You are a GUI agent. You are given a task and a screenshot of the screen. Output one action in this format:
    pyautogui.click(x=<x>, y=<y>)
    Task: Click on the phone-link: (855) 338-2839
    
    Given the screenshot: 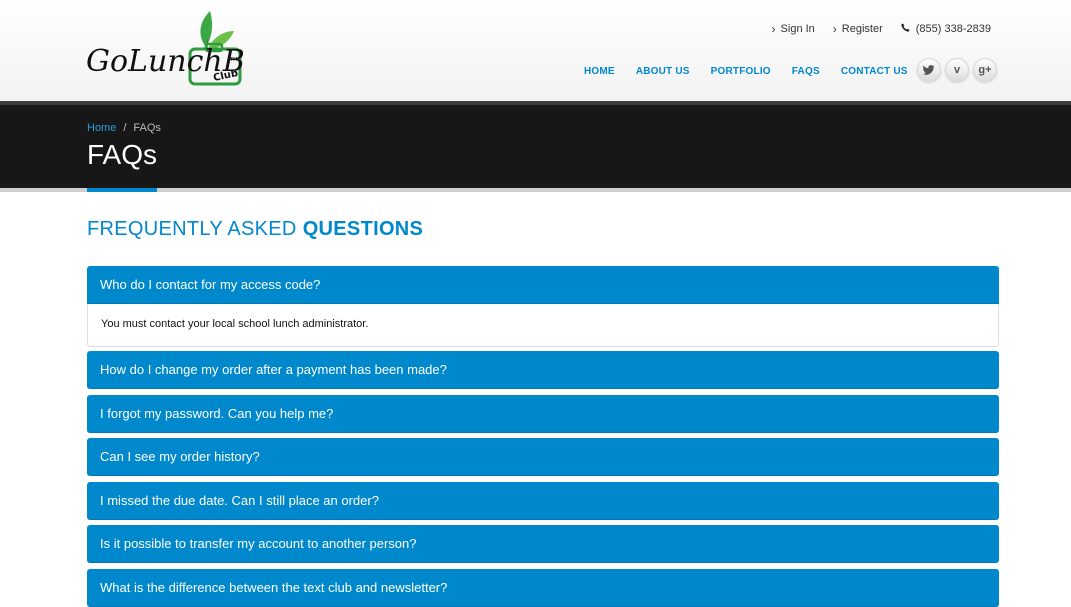 What is the action you would take?
    pyautogui.click(x=946, y=29)
    